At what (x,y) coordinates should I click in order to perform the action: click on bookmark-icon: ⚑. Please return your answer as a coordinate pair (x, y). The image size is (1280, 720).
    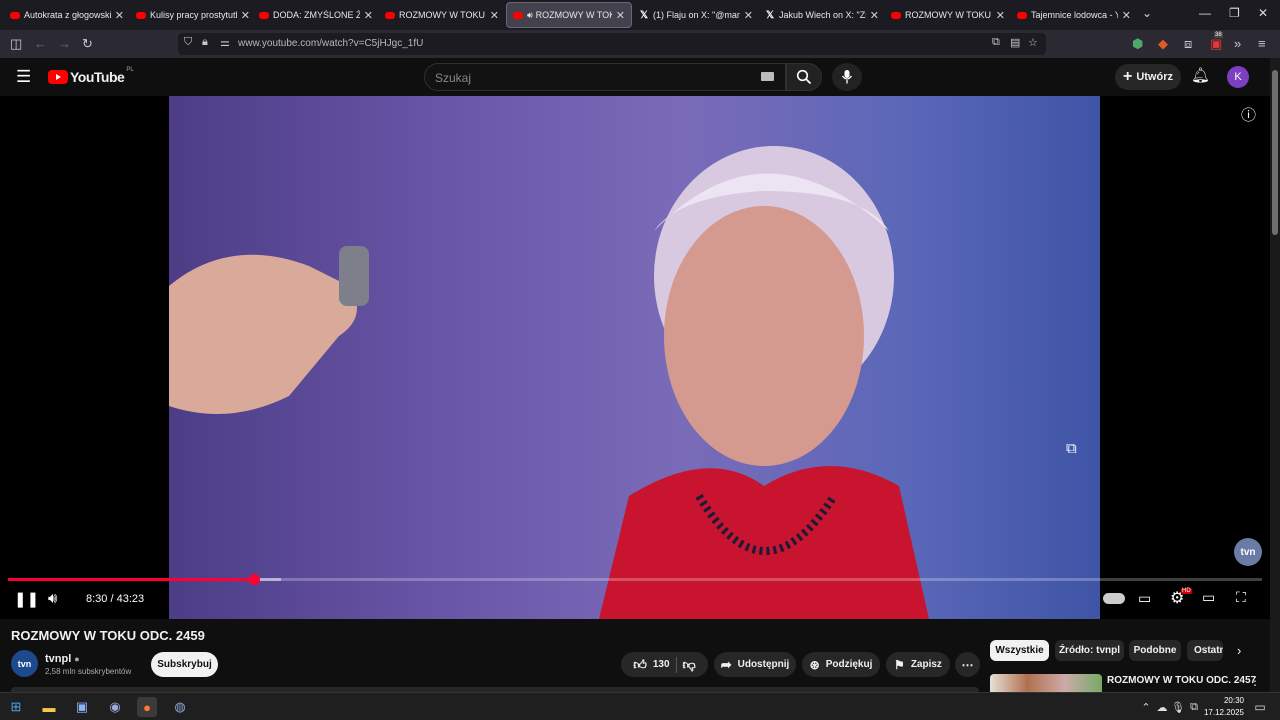
    Looking at the image, I should click on (899, 664).